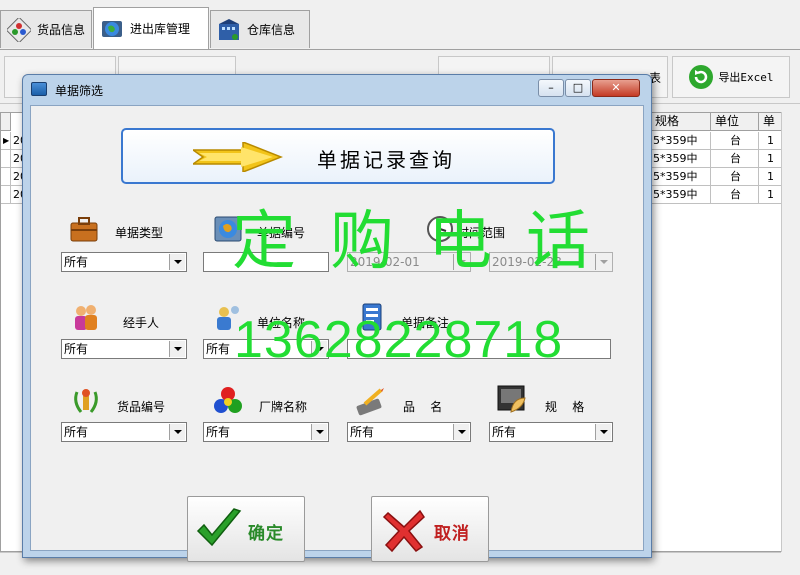 The image size is (800, 575). Describe the element at coordinates (428, 242) in the screenshot. I see `watermark-order-phone-text: 定购电话` at that location.